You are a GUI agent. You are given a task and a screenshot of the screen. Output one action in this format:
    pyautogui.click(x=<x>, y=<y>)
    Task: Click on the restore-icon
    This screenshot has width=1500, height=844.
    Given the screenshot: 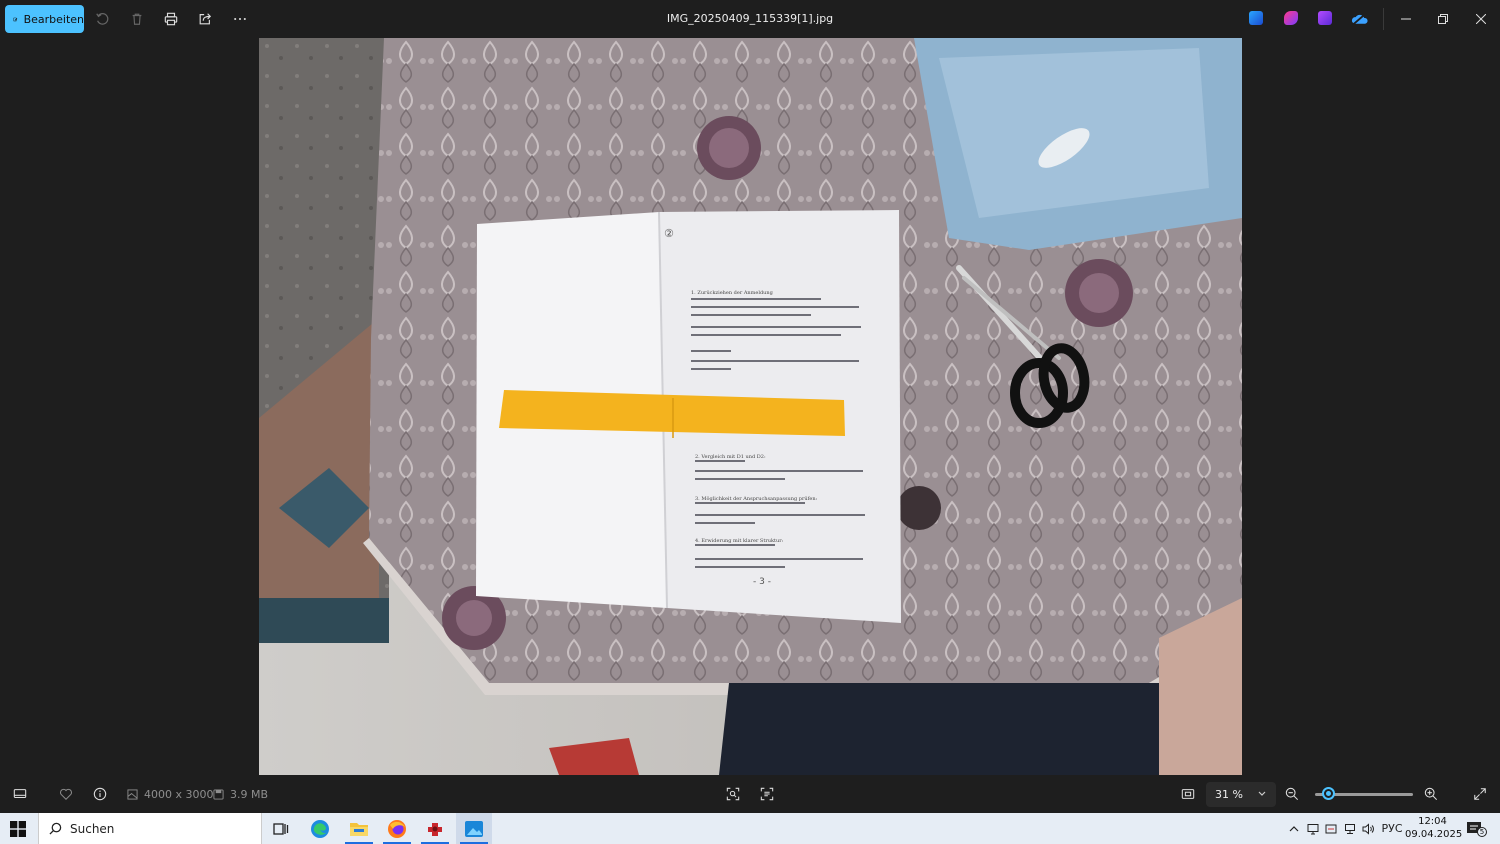 What is the action you would take?
    pyautogui.click(x=1443, y=19)
    